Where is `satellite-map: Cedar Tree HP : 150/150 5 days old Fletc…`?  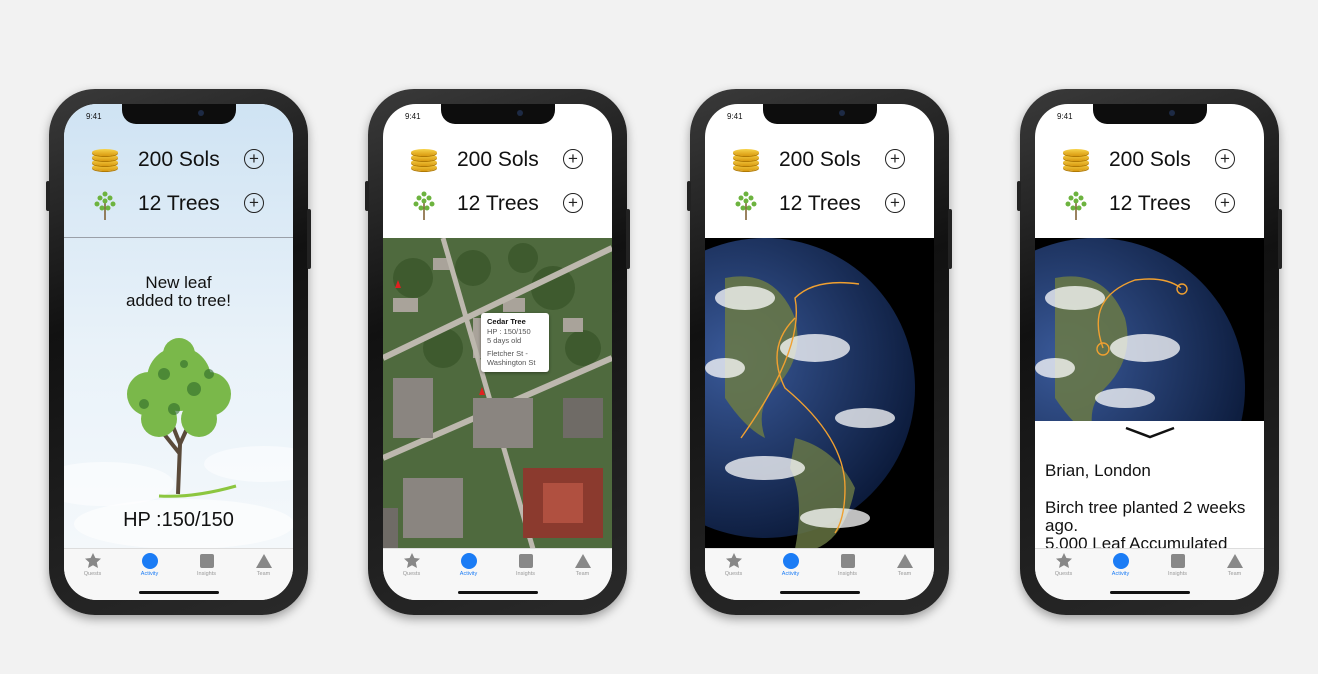
satellite-map: Cedar Tree HP : 150/150 5 days old Fletc… is located at coordinates (497, 393).